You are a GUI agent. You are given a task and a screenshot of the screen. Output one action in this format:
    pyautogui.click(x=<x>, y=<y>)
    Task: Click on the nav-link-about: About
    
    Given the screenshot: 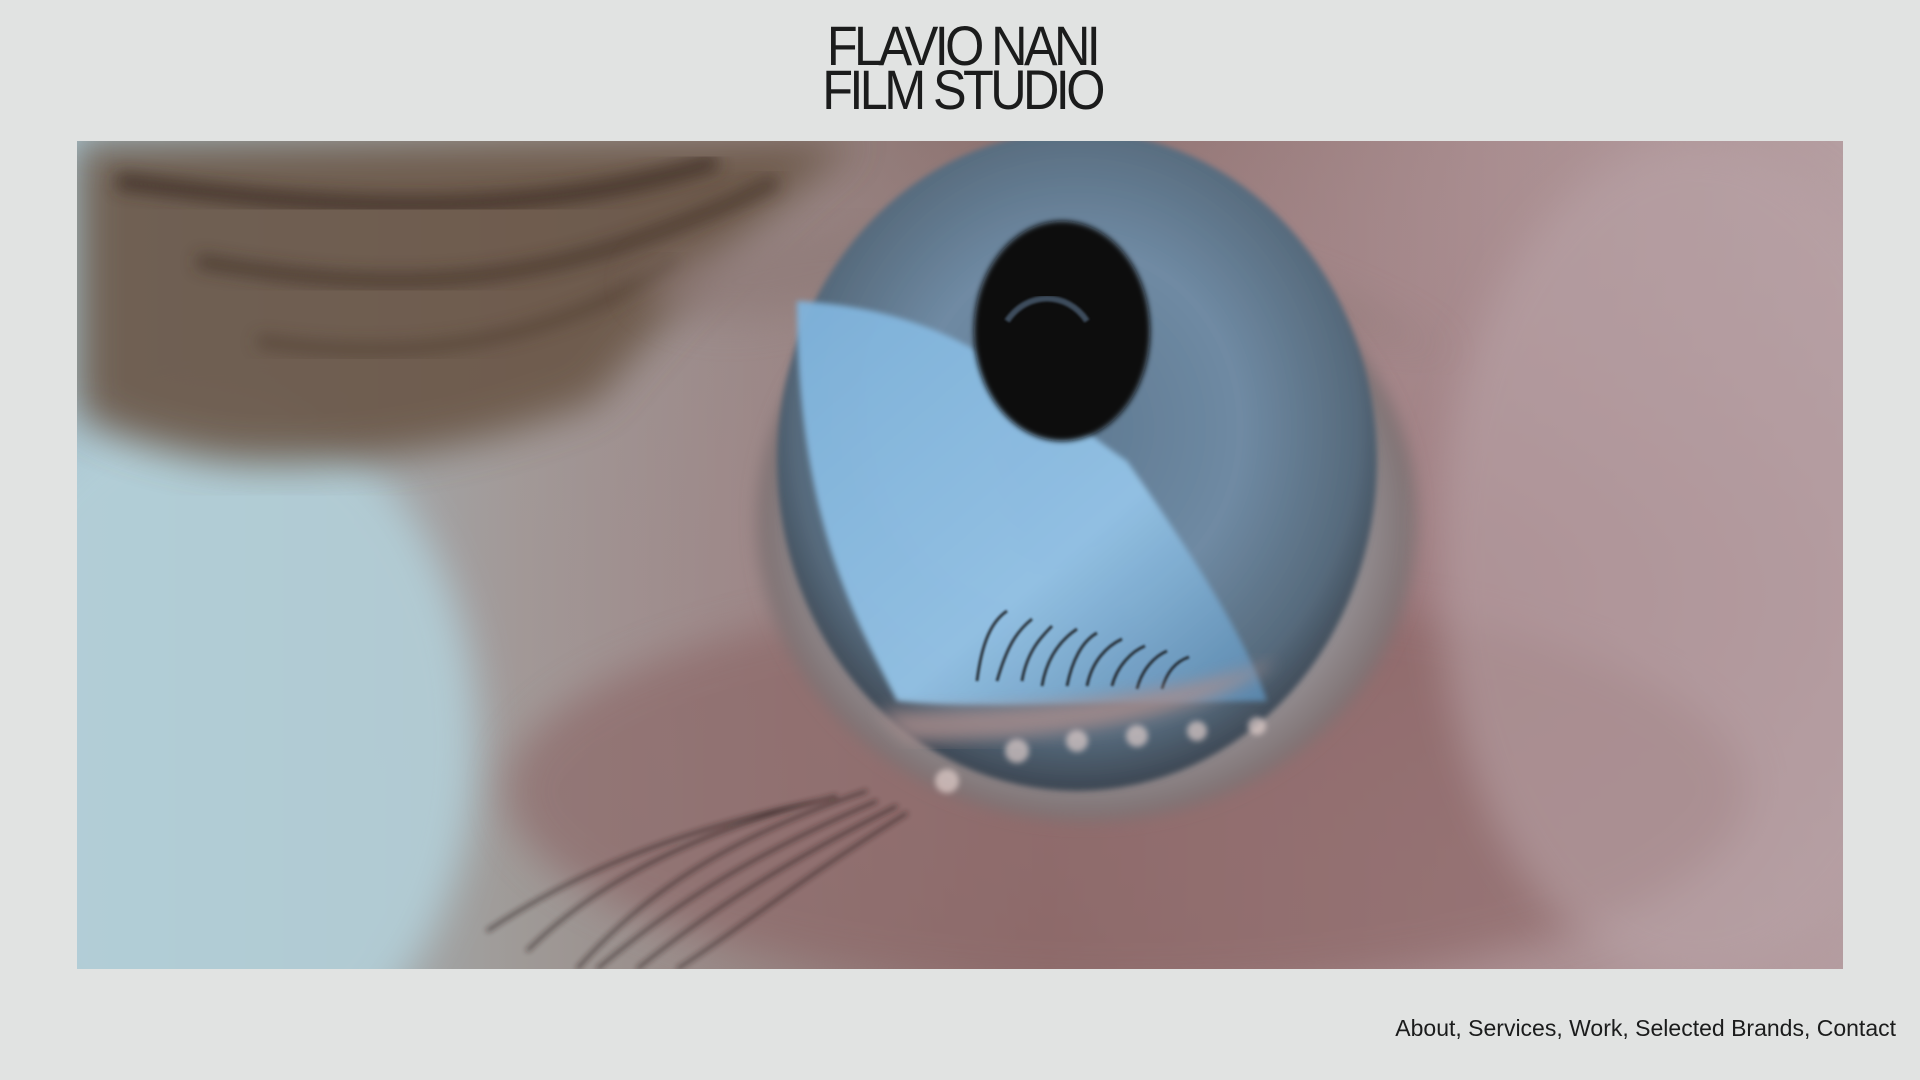 What is the action you would take?
    pyautogui.click(x=1425, y=1028)
    